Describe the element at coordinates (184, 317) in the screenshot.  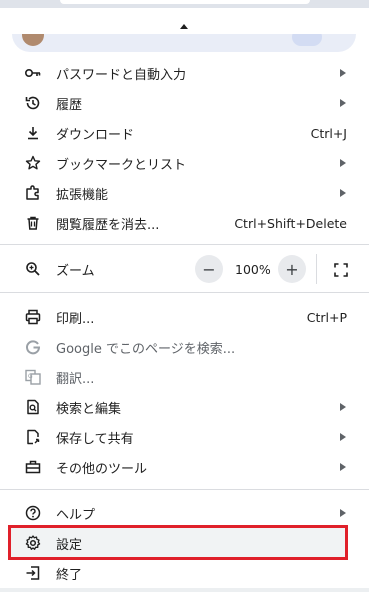
I see `menu-item-print: 印刷... Ctrl+P` at that location.